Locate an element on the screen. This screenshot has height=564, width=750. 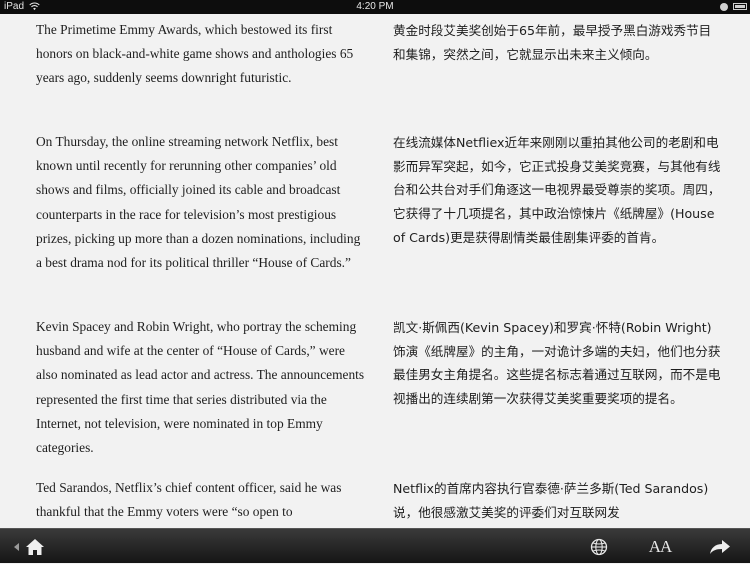
clock: 4:20 PM is located at coordinates (375, 6).